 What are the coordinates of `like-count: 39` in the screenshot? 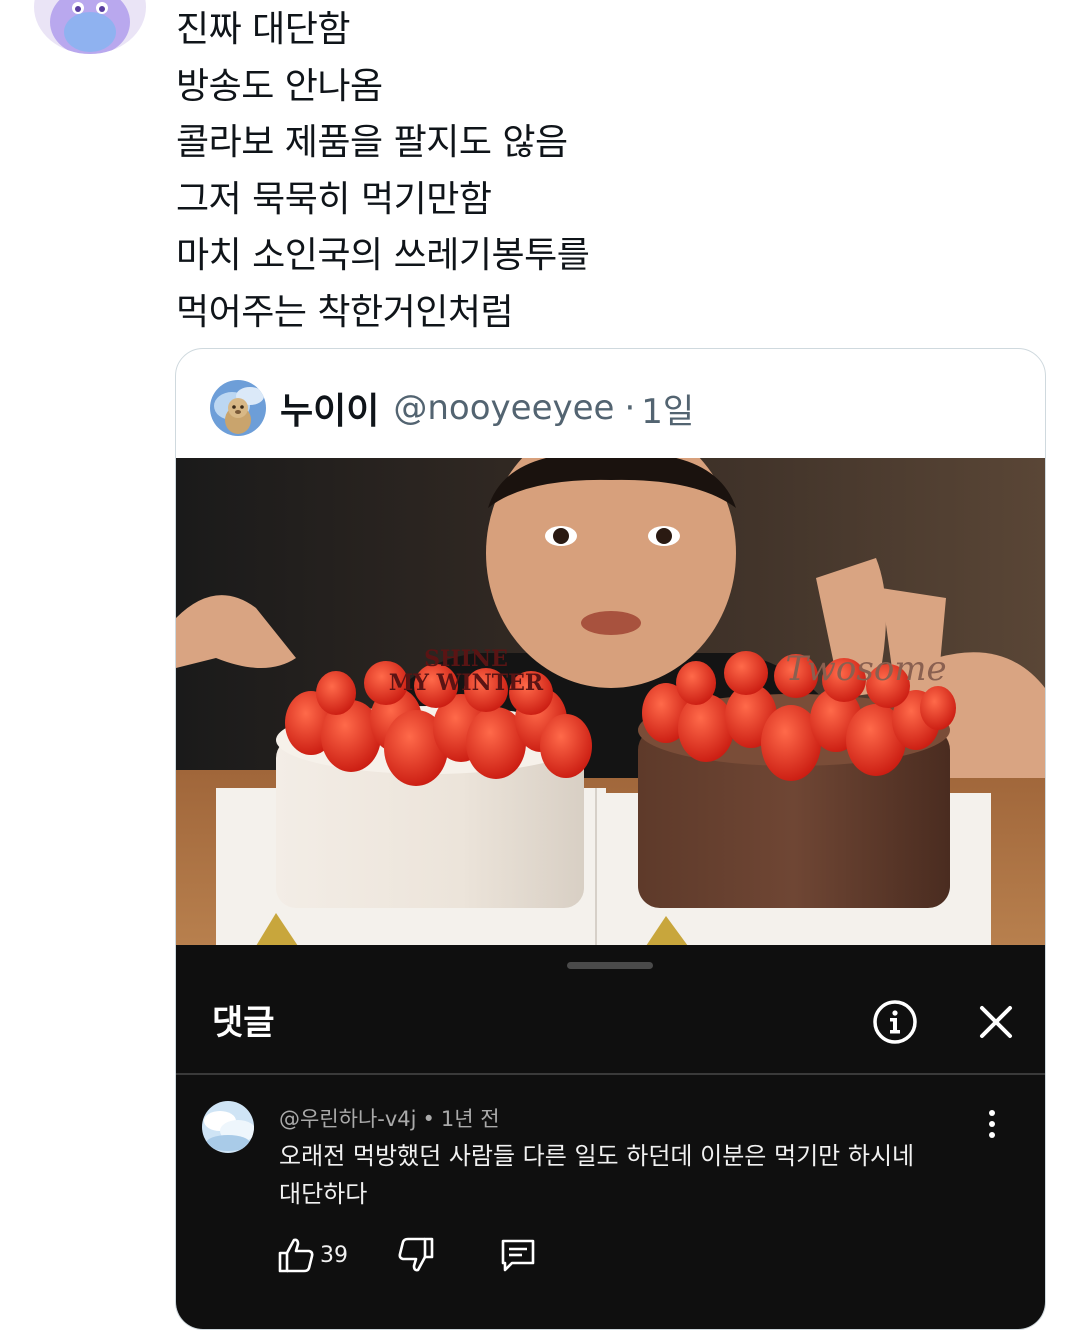 It's located at (334, 1255).